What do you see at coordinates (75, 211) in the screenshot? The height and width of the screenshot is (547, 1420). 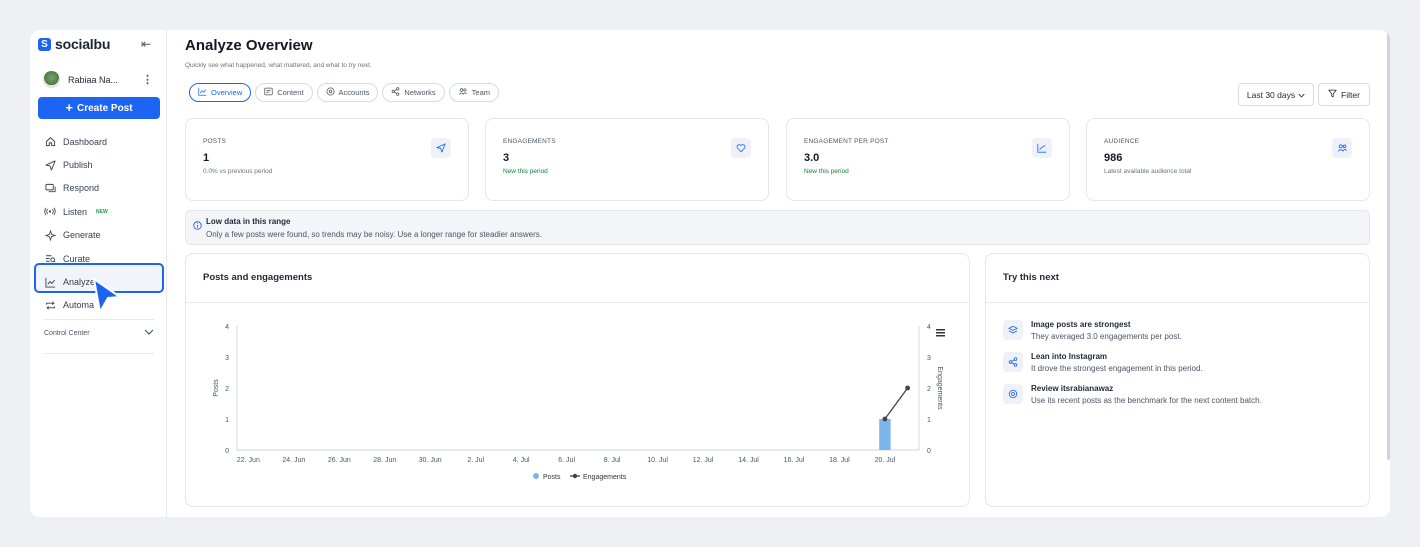 I see `sidebar-item-label: Listen` at bounding box center [75, 211].